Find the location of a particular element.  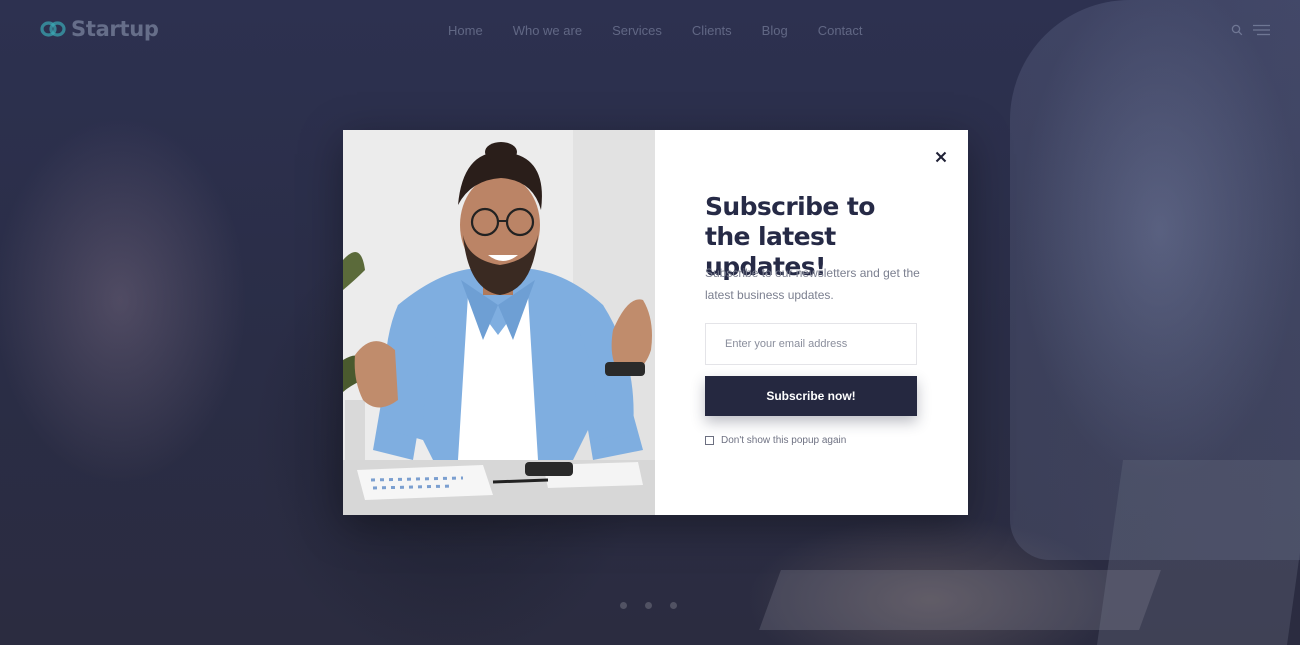

logo-text: Startup is located at coordinates (115, 29).